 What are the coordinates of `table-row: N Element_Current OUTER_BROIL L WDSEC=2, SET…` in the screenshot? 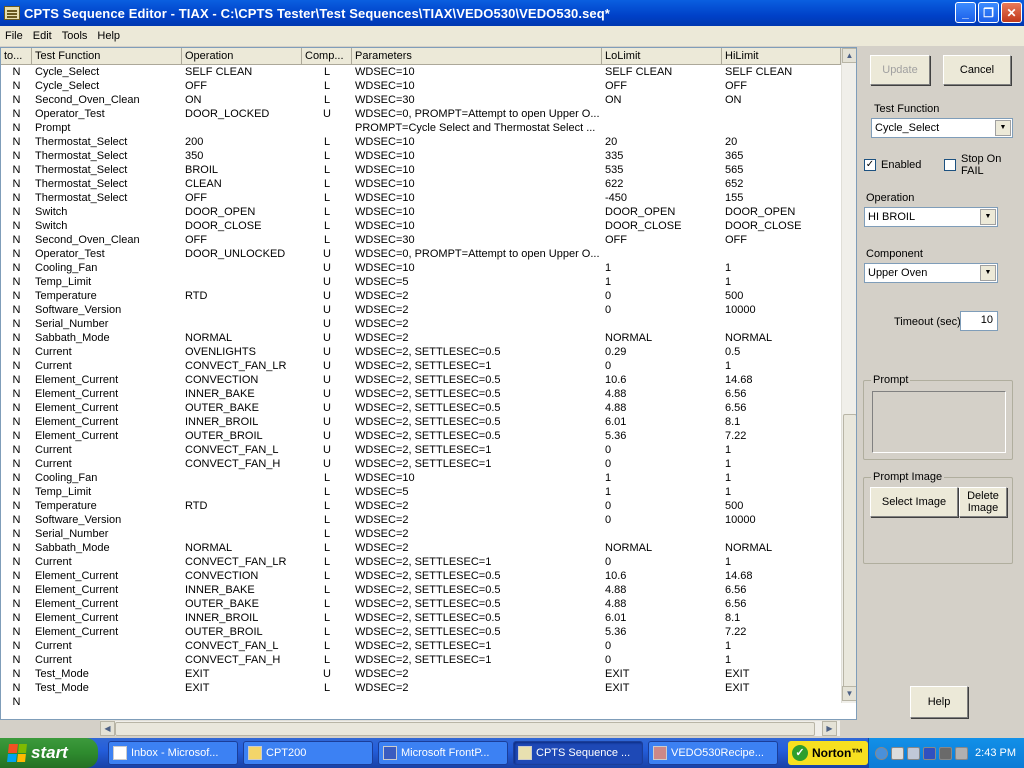 It's located at (421, 632).